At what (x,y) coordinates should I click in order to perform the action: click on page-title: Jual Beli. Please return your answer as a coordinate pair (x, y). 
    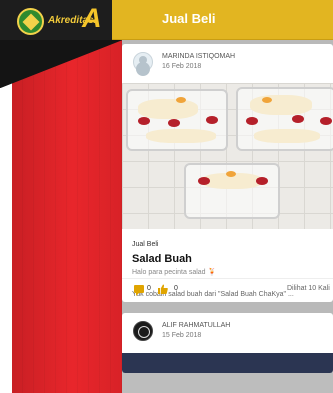
    Looking at the image, I should click on (189, 18).